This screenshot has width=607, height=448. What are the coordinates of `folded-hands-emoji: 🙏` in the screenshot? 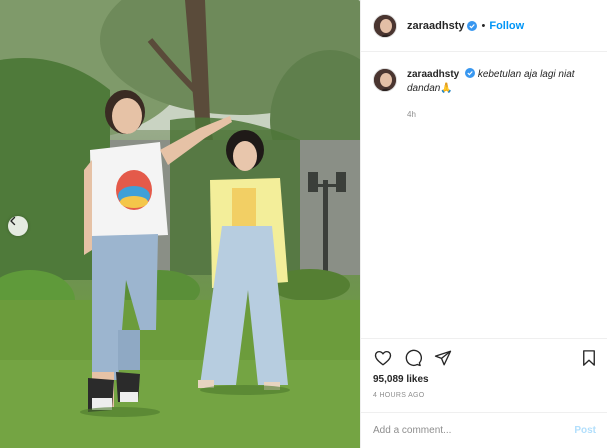 It's located at (446, 88).